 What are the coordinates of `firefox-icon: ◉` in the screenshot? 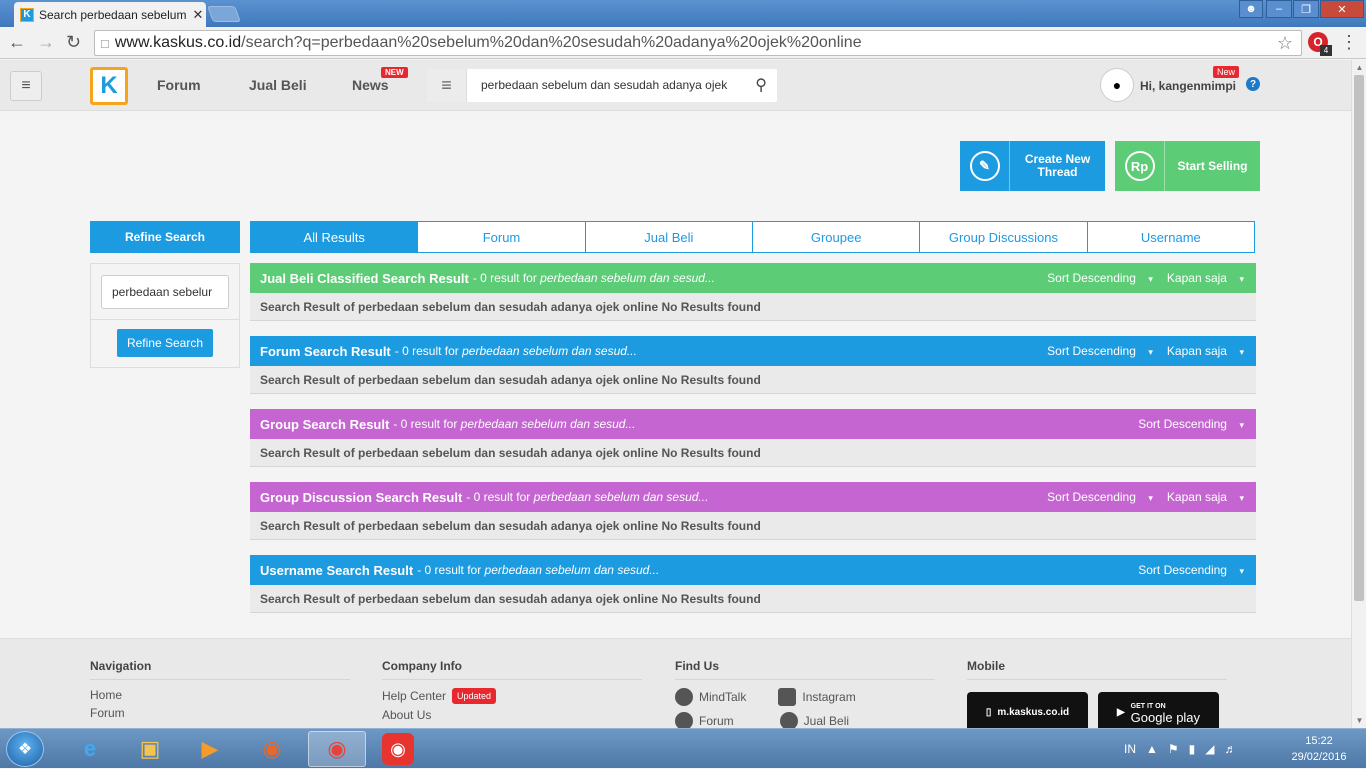 It's located at (272, 749).